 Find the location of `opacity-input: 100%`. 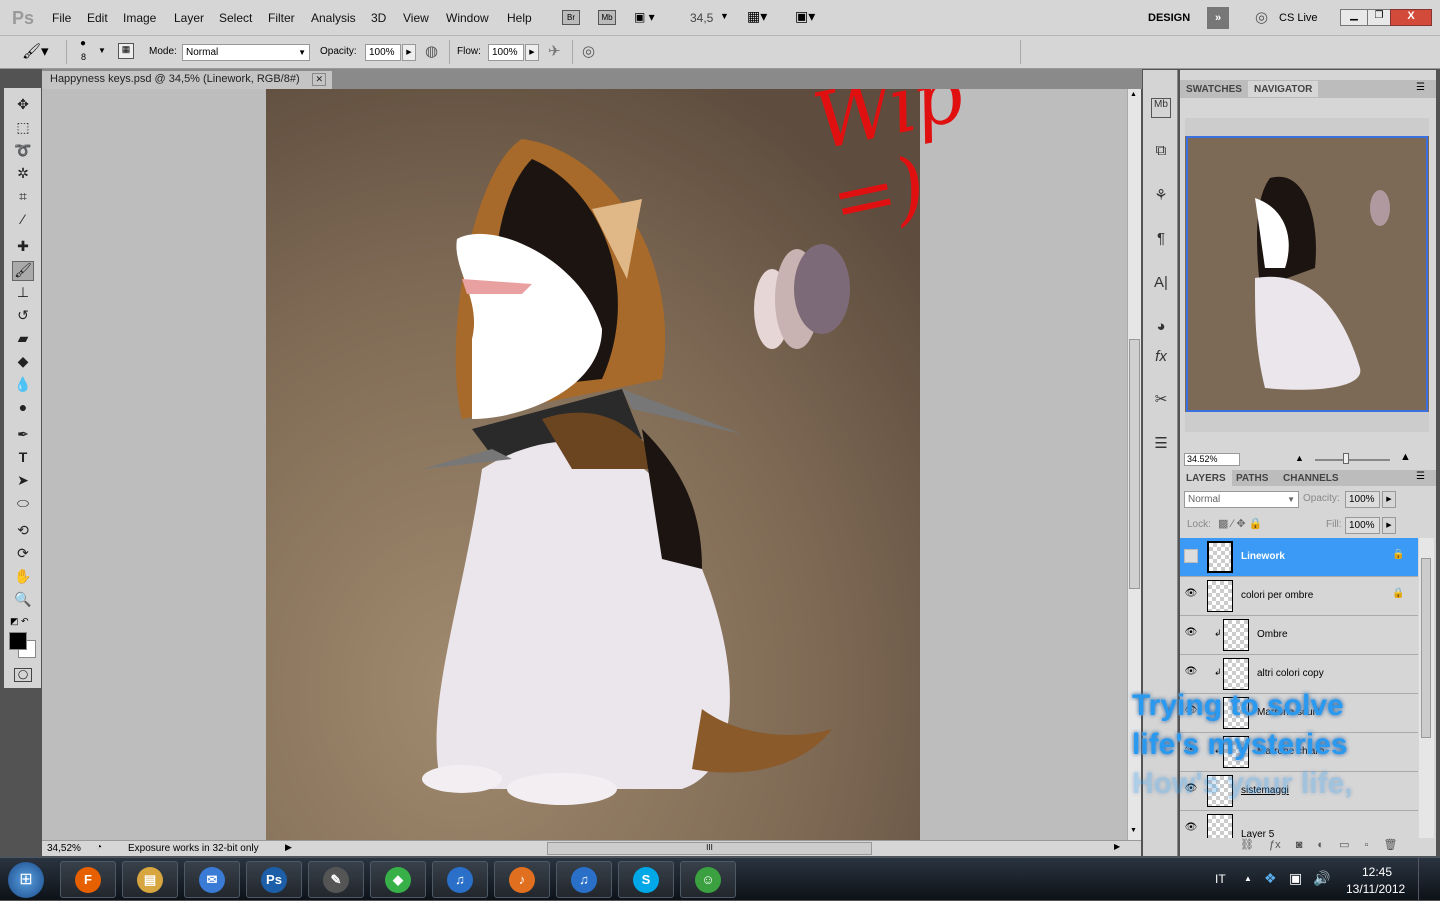

opacity-input: 100% is located at coordinates (383, 52).